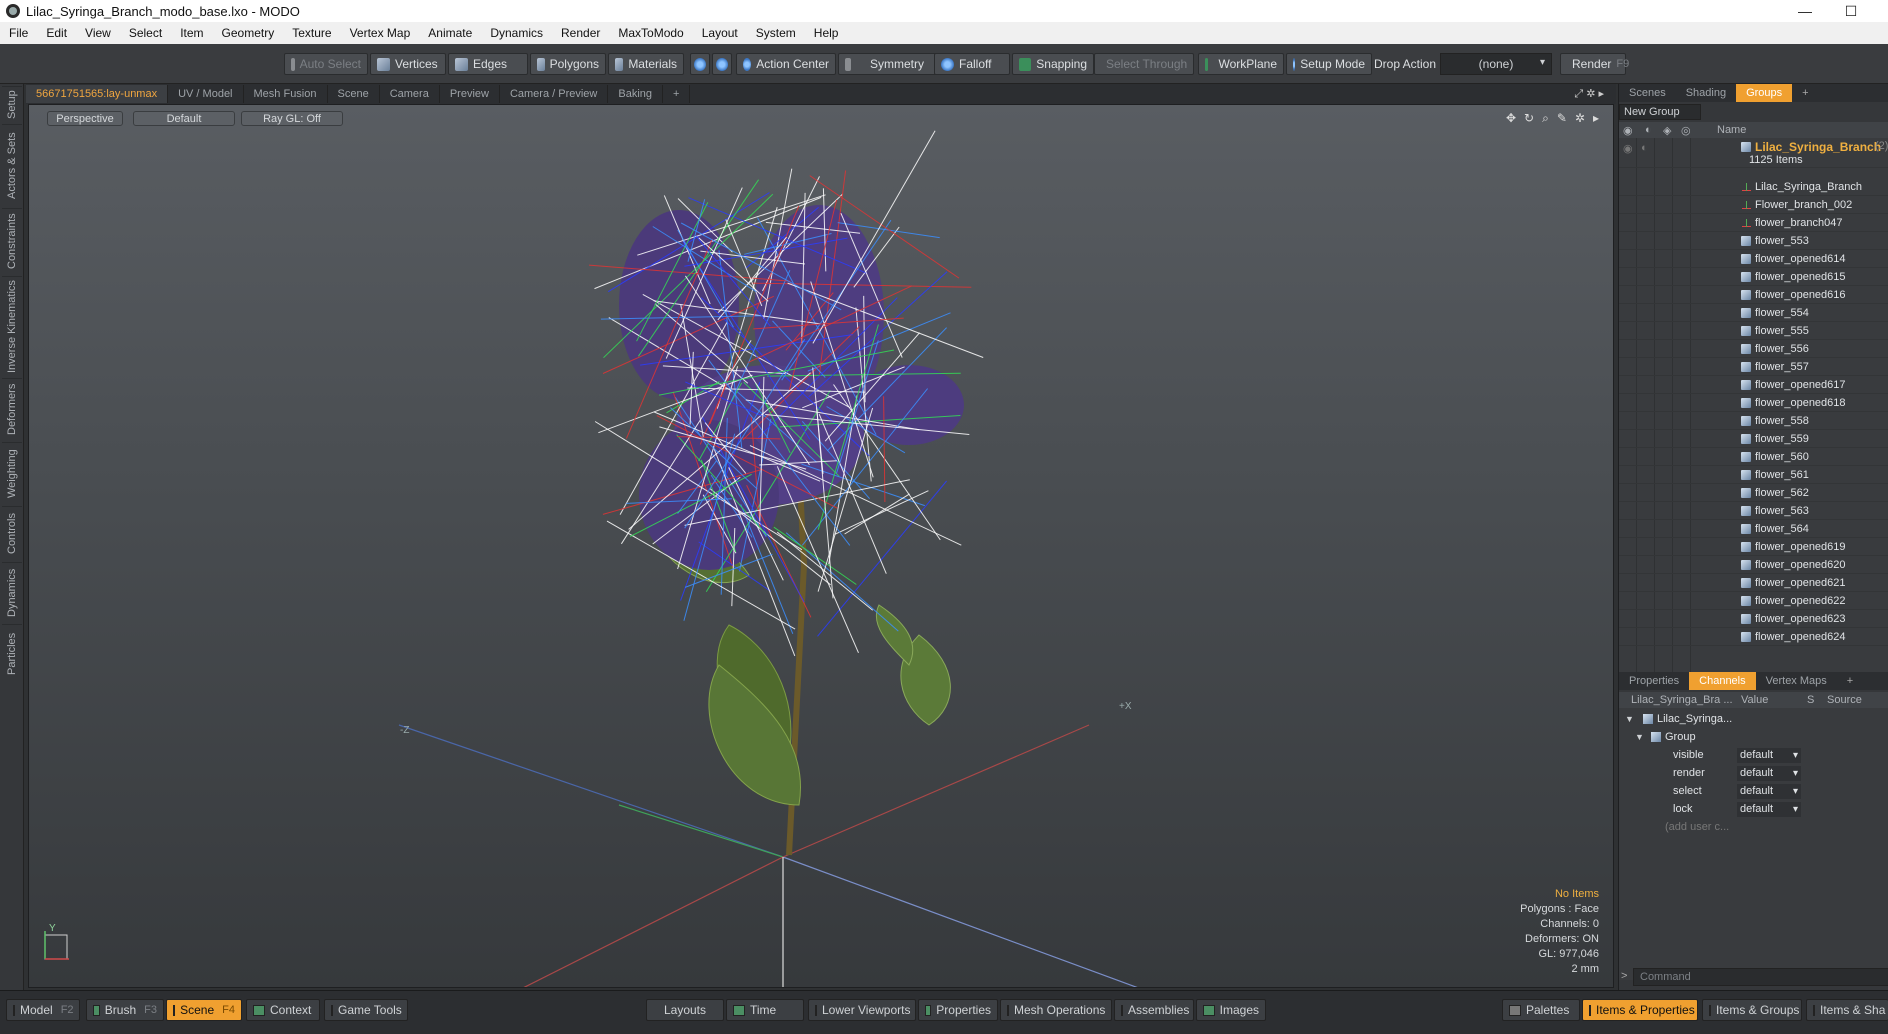 Image resolution: width=1888 pixels, height=1034 pixels. What do you see at coordinates (1805, 11) in the screenshot?
I see `minimize-button: —` at bounding box center [1805, 11].